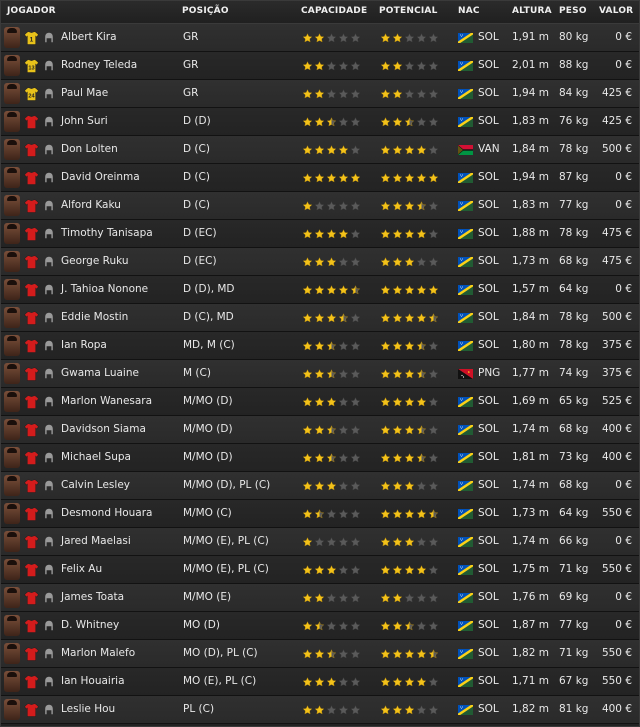  Describe the element at coordinates (320, 94) in the screenshot. I see `table-row: 24 Paul Mae GR SOL 1,94 m 84 kg 425 €` at that location.